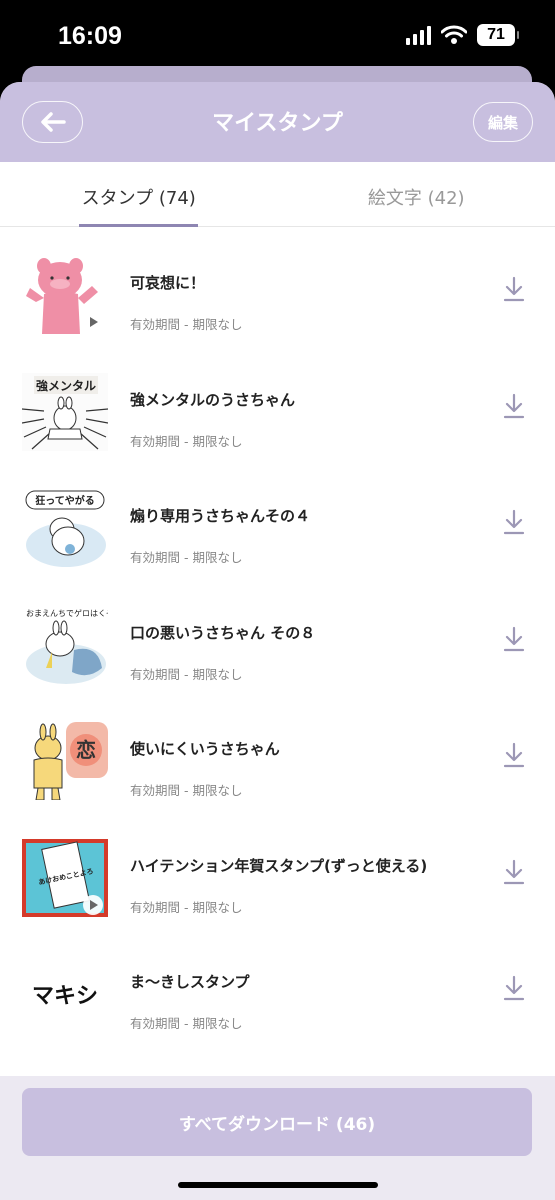 This screenshot has height=1200, width=555. I want to click on signal-icon, so click(418, 35).